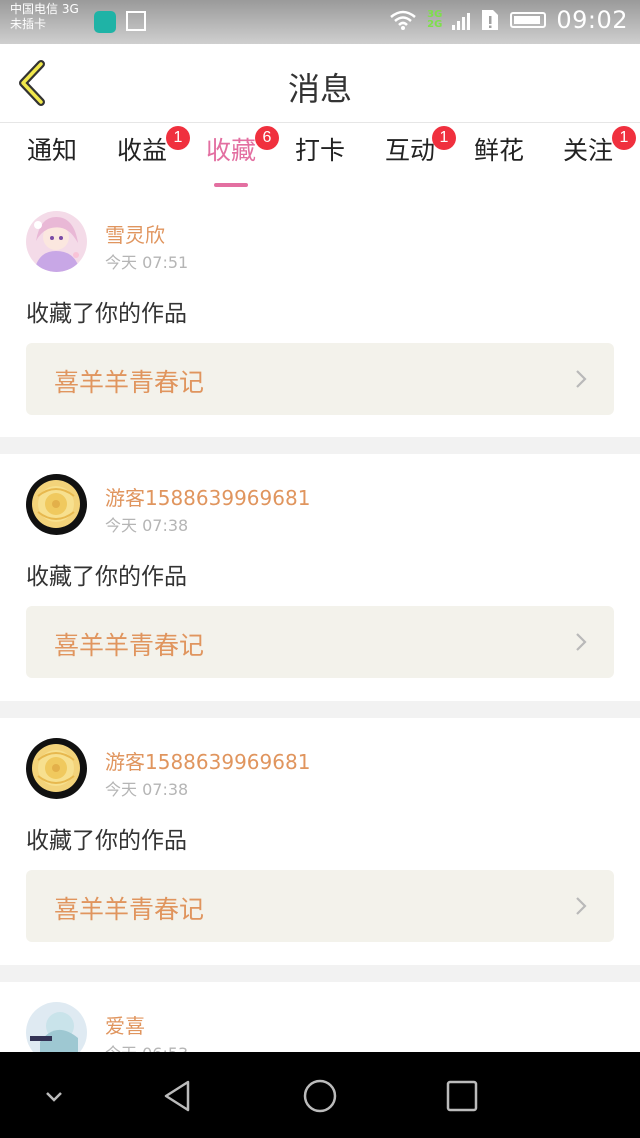 This screenshot has height=1138, width=640. I want to click on battery-icon, so click(528, 20).